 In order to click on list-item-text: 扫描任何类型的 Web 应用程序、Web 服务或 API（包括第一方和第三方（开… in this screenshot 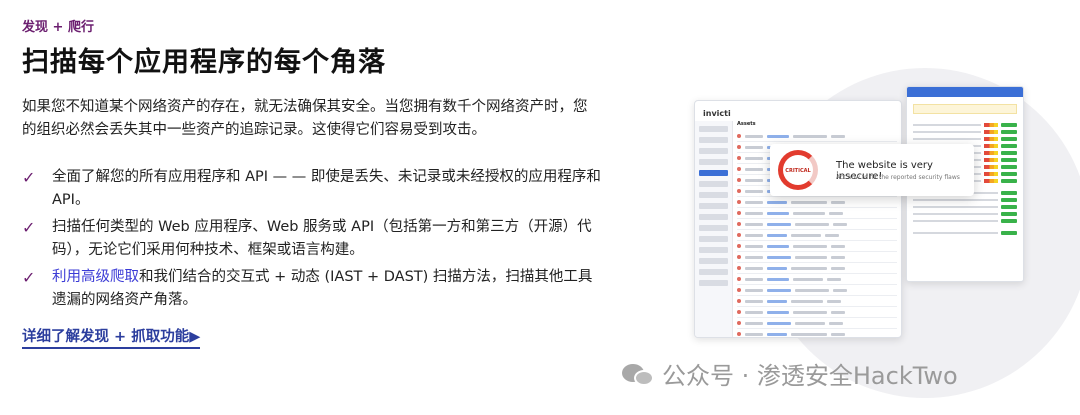, I will do `click(322, 238)`.